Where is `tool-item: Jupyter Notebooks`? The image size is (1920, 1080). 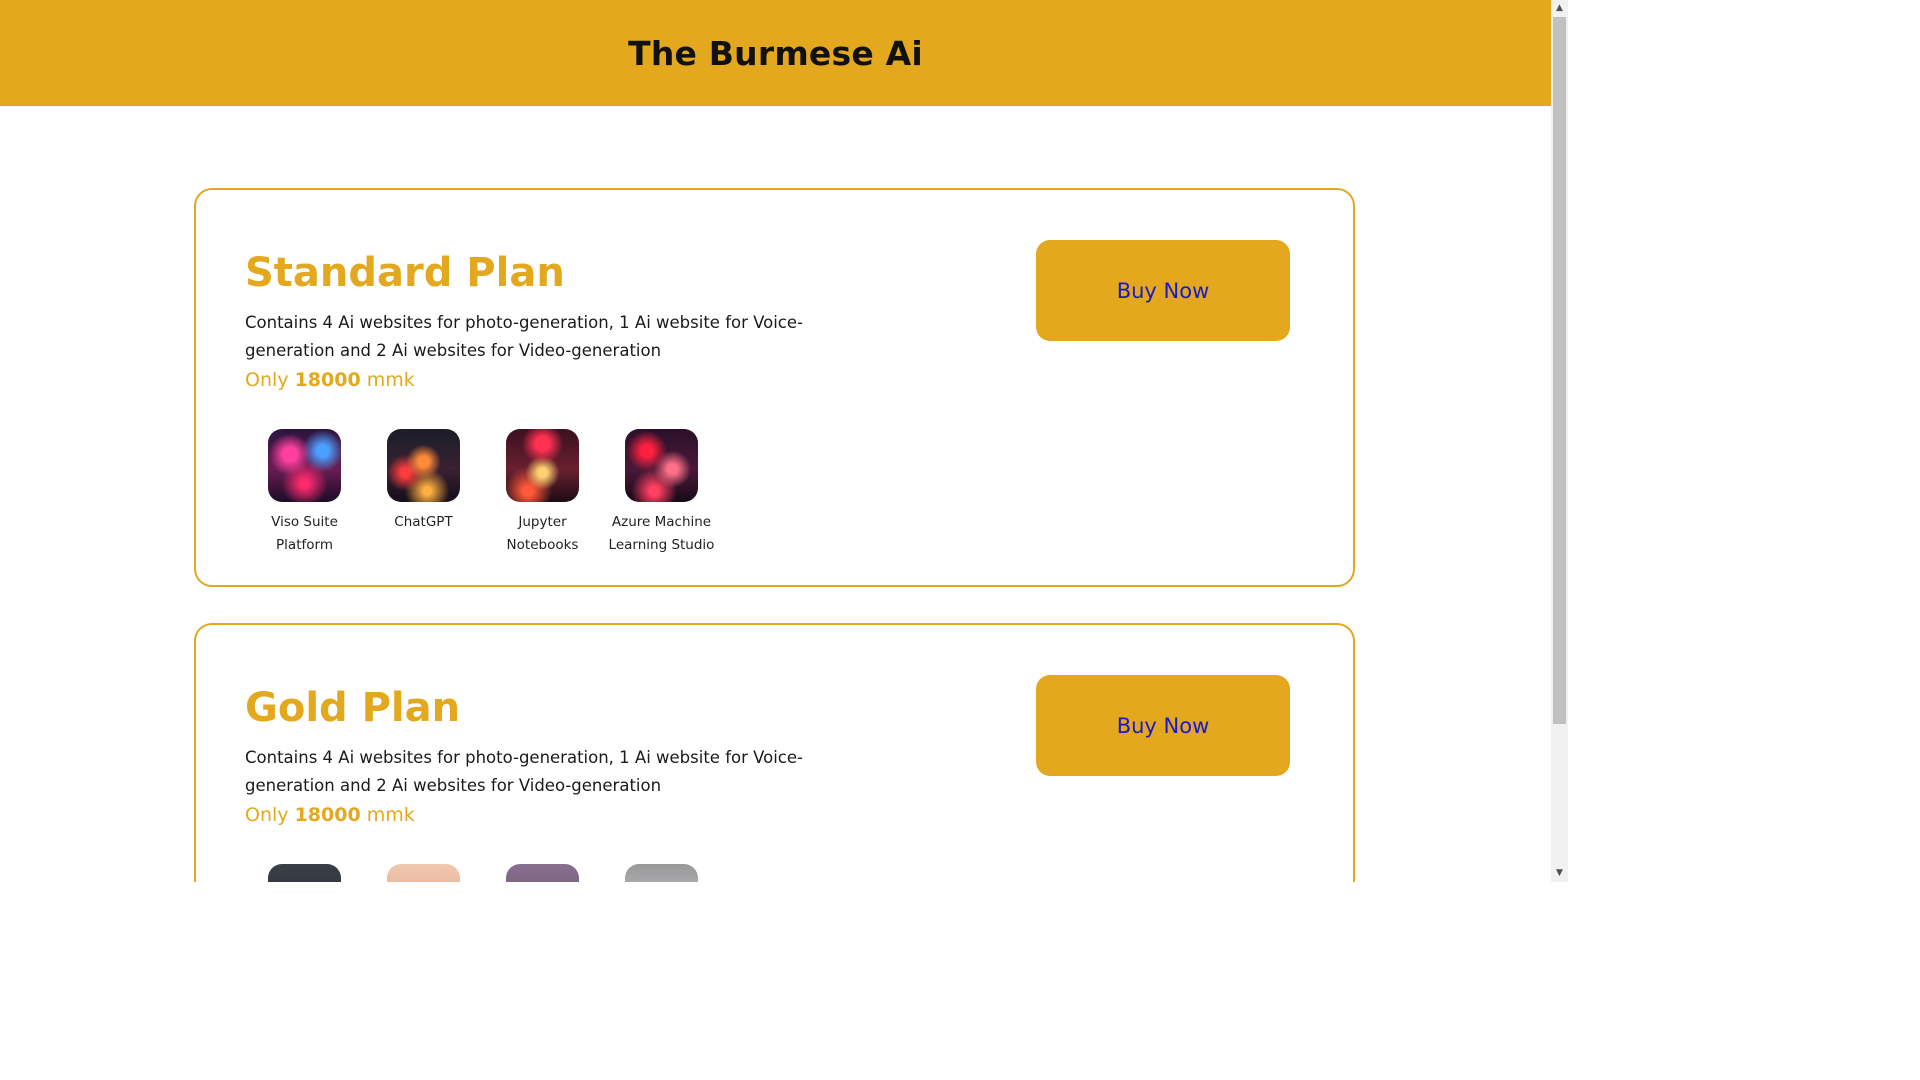 tool-item: Jupyter Notebooks is located at coordinates (542, 493).